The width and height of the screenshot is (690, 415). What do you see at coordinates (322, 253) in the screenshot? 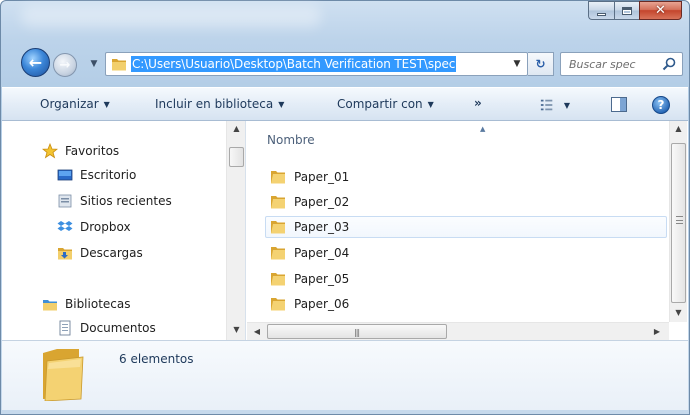
I see `file-name: Paper_04` at bounding box center [322, 253].